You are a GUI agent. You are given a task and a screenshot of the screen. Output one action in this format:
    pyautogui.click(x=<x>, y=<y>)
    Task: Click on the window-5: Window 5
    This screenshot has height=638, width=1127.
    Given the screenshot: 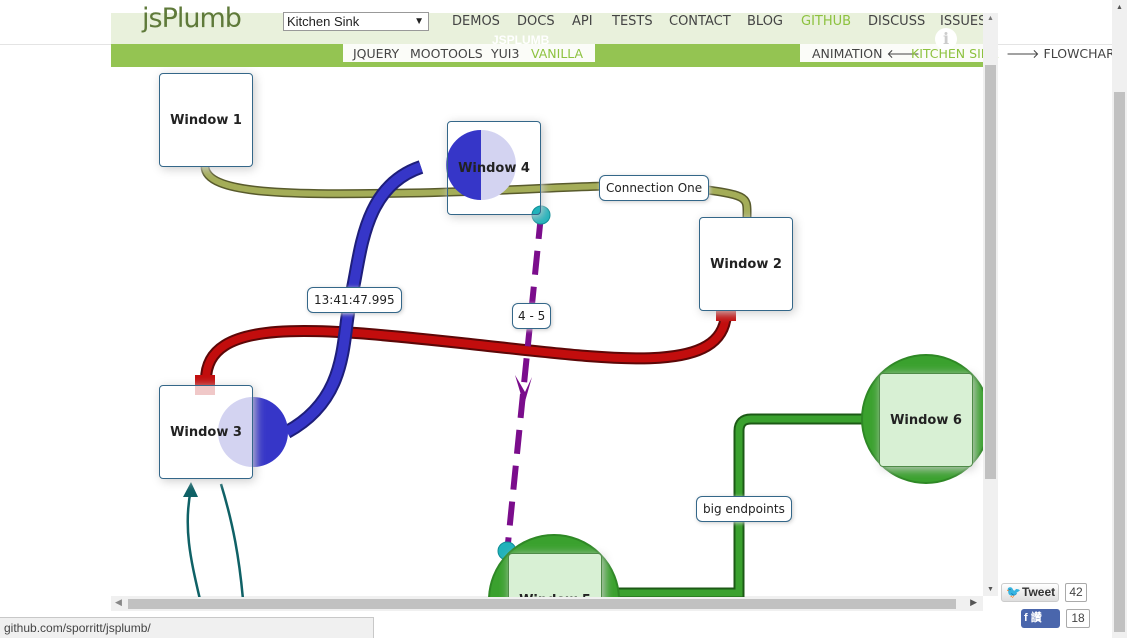 What is the action you would take?
    pyautogui.click(x=555, y=575)
    